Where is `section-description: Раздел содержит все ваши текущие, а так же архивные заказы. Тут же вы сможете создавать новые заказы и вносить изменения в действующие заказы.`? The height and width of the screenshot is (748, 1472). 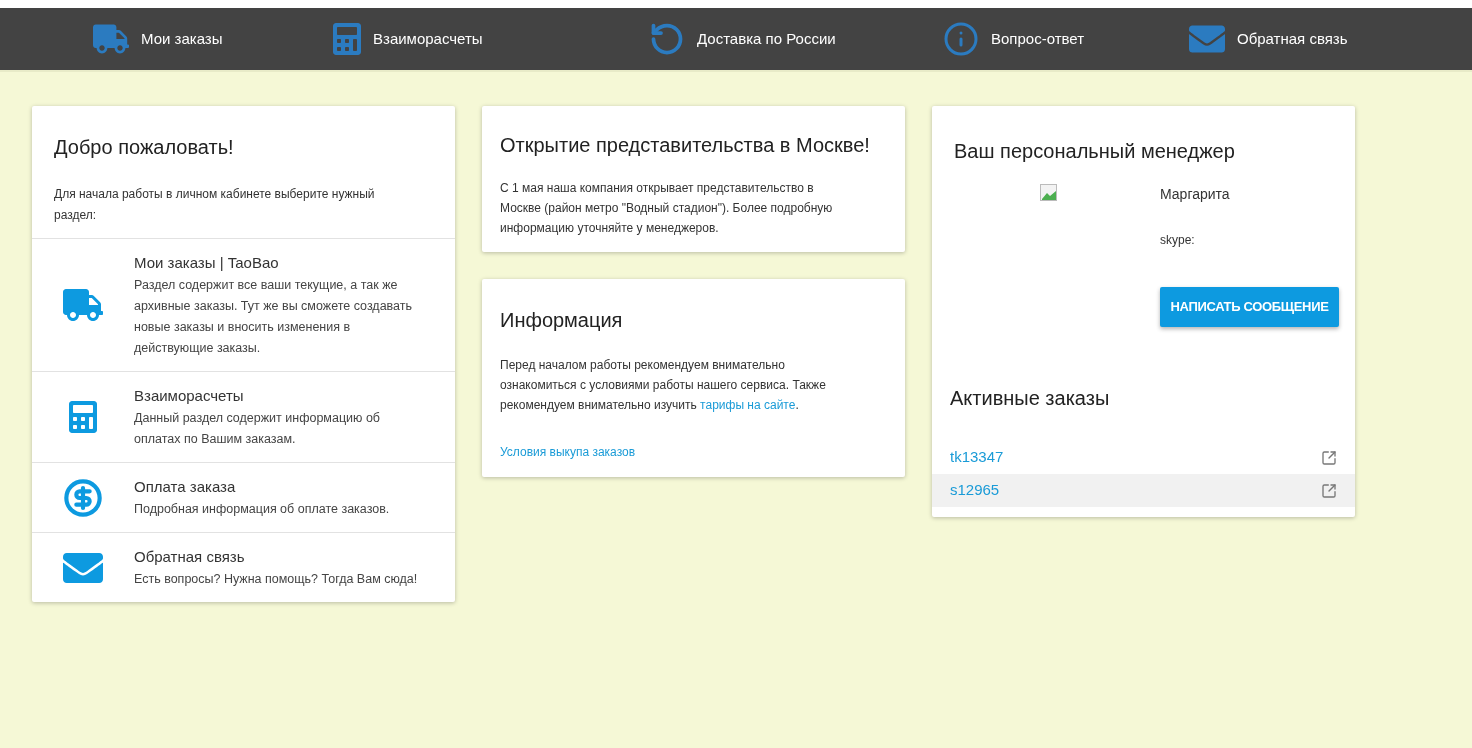
section-description: Раздел содержит все ваши текущие, а так же архивные заказы. Тут же вы сможете создавать новые заказы и вносить изменения в действующие заказы. is located at coordinates (273, 317).